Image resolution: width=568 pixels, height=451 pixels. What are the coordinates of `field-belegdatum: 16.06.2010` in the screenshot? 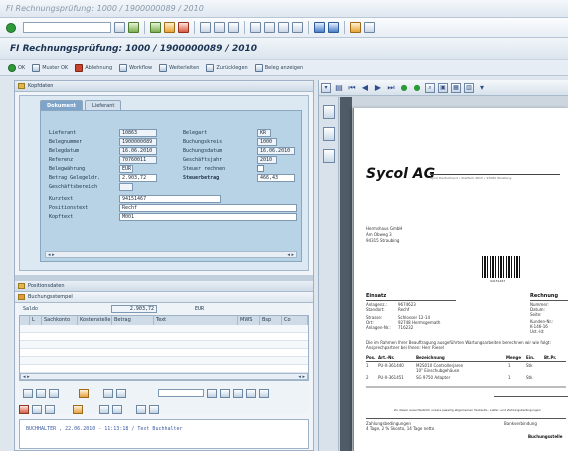 It's located at (138, 151).